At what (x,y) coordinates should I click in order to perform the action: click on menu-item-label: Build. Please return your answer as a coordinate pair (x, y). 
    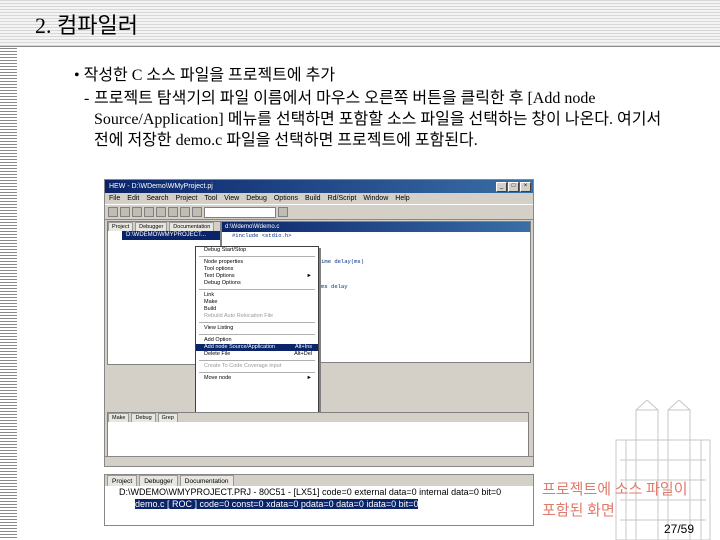
    Looking at the image, I should click on (210, 309).